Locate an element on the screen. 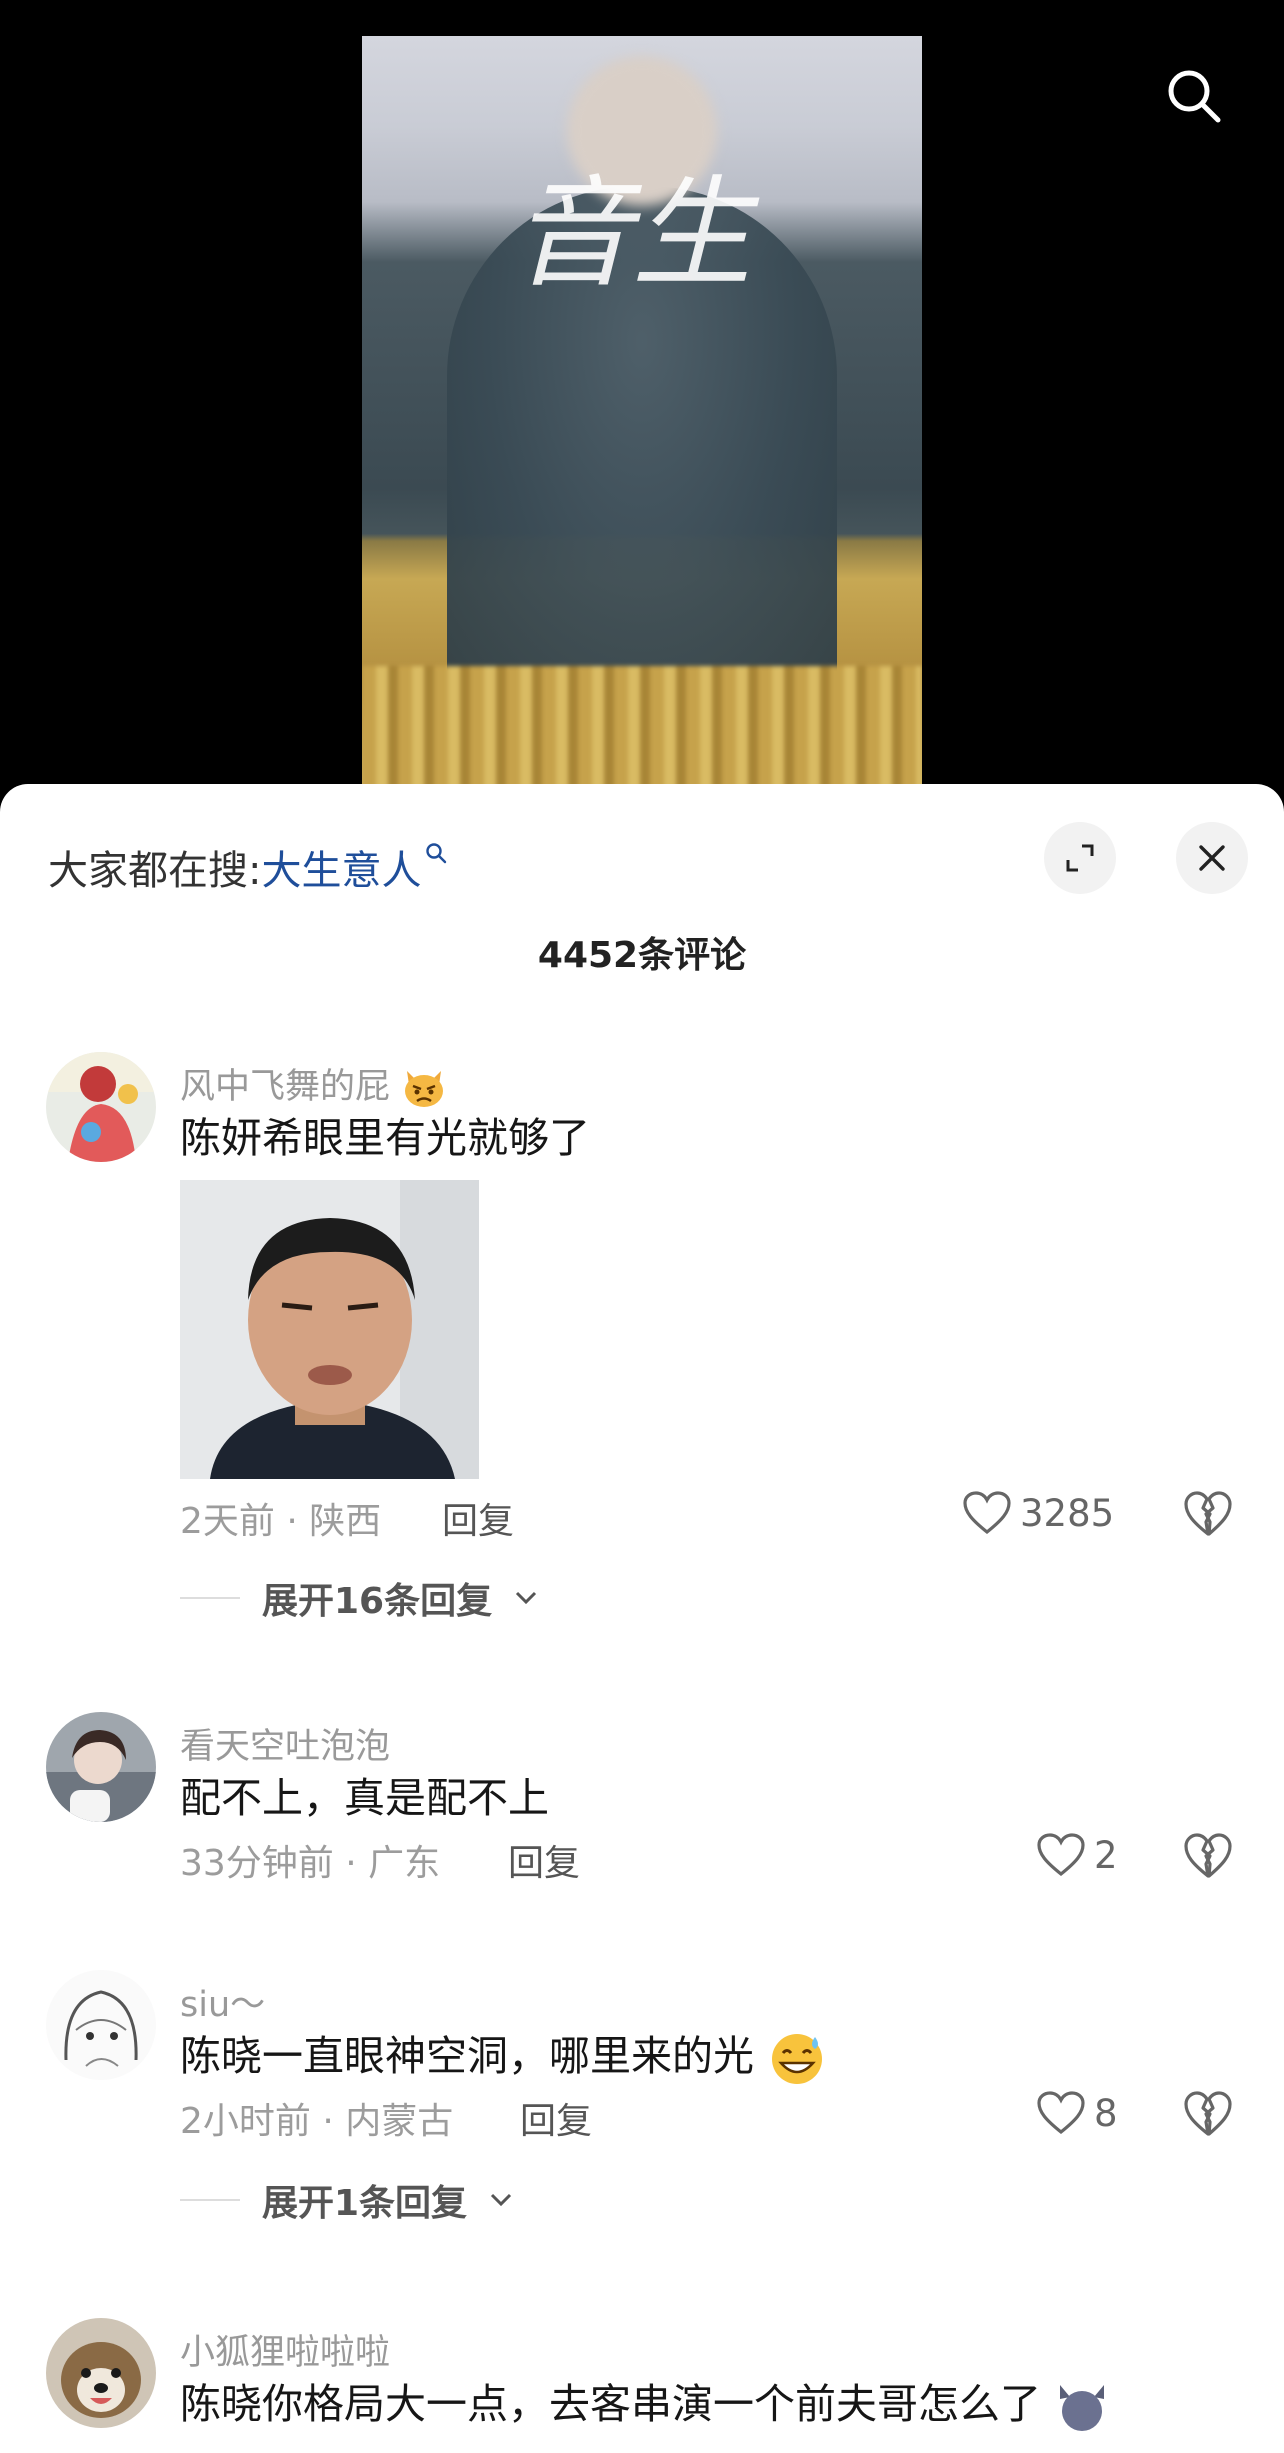 This screenshot has height=2453, width=1284. like-button: 8 is located at coordinates (1077, 2113).